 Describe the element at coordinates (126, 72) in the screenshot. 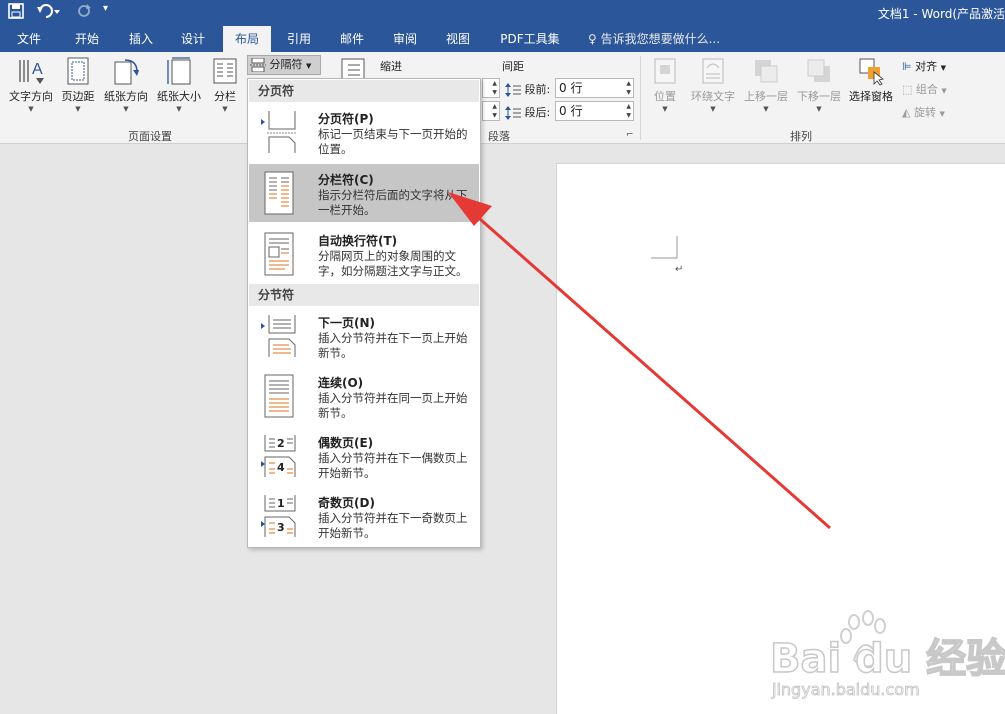

I see `orientation-icon` at that location.